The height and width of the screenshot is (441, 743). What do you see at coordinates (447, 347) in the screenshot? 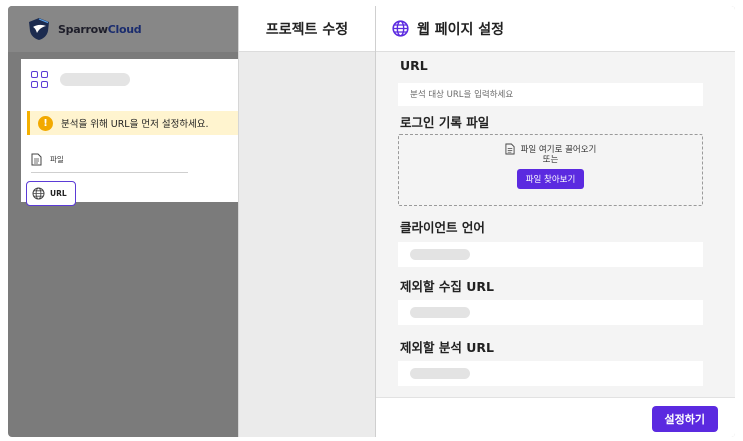
I see `exclude-analyze-url-label: 제외할 분석 URL` at bounding box center [447, 347].